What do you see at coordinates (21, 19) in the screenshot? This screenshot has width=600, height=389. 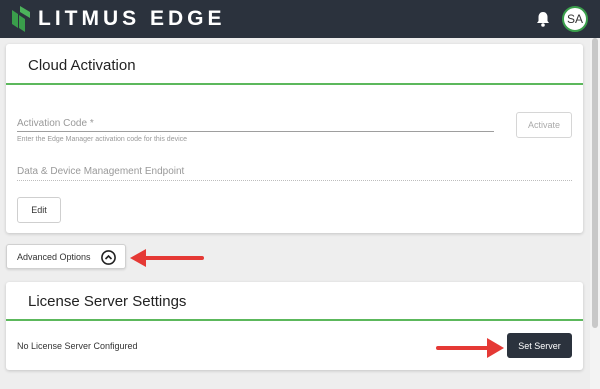 I see `litmus-logo-icon` at bounding box center [21, 19].